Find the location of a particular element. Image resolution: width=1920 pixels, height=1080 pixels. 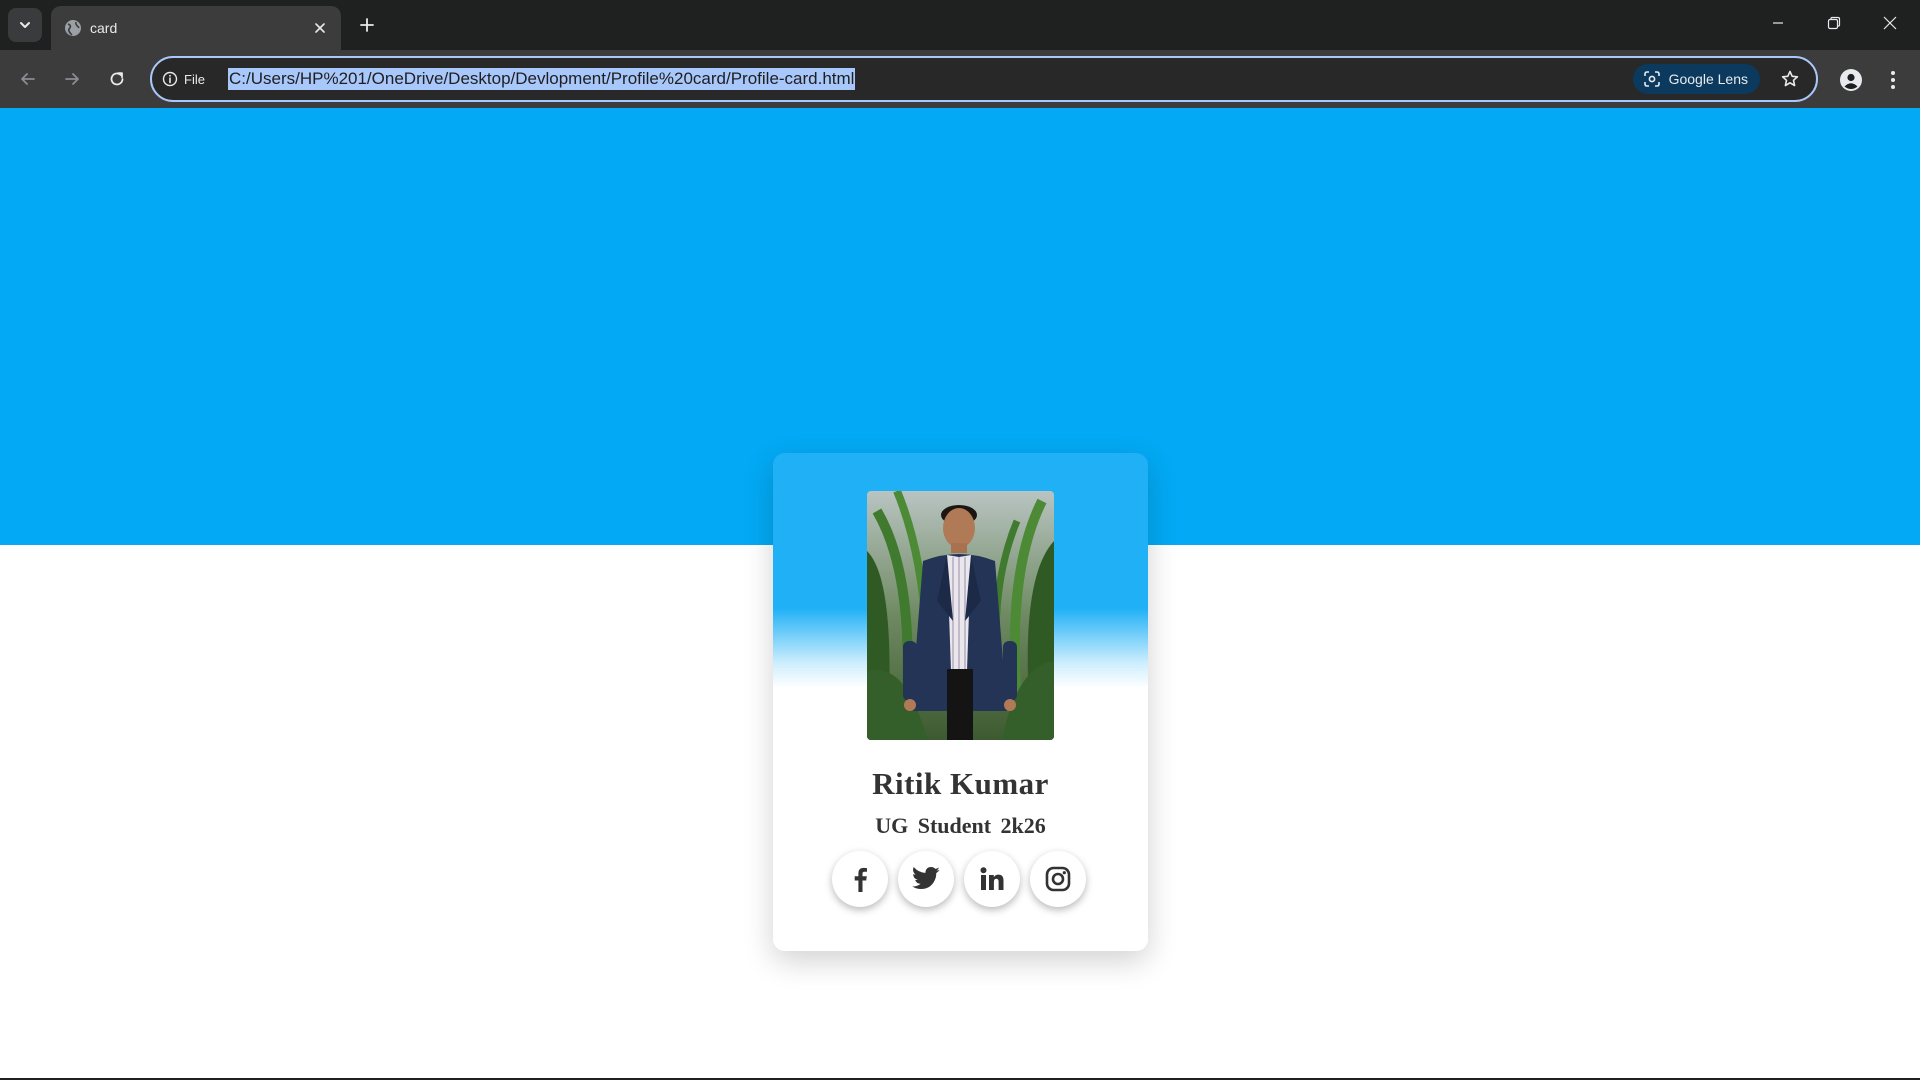

minimize-icon is located at coordinates (1778, 23).